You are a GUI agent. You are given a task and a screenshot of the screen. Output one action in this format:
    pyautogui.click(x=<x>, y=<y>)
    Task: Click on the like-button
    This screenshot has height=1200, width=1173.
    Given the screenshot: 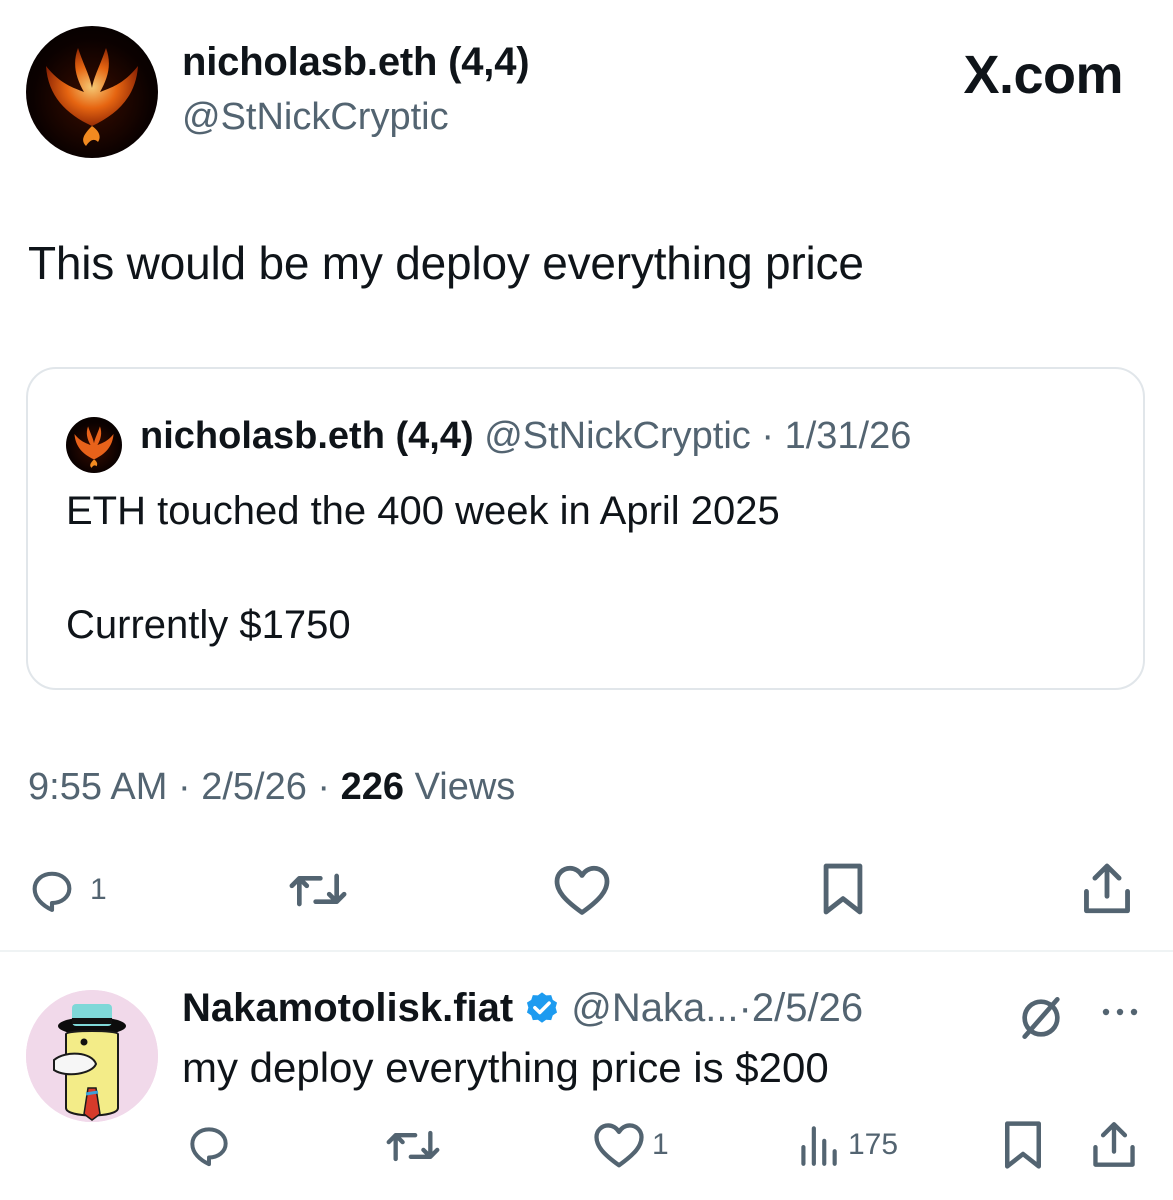 What is the action you would take?
    pyautogui.click(x=582, y=890)
    